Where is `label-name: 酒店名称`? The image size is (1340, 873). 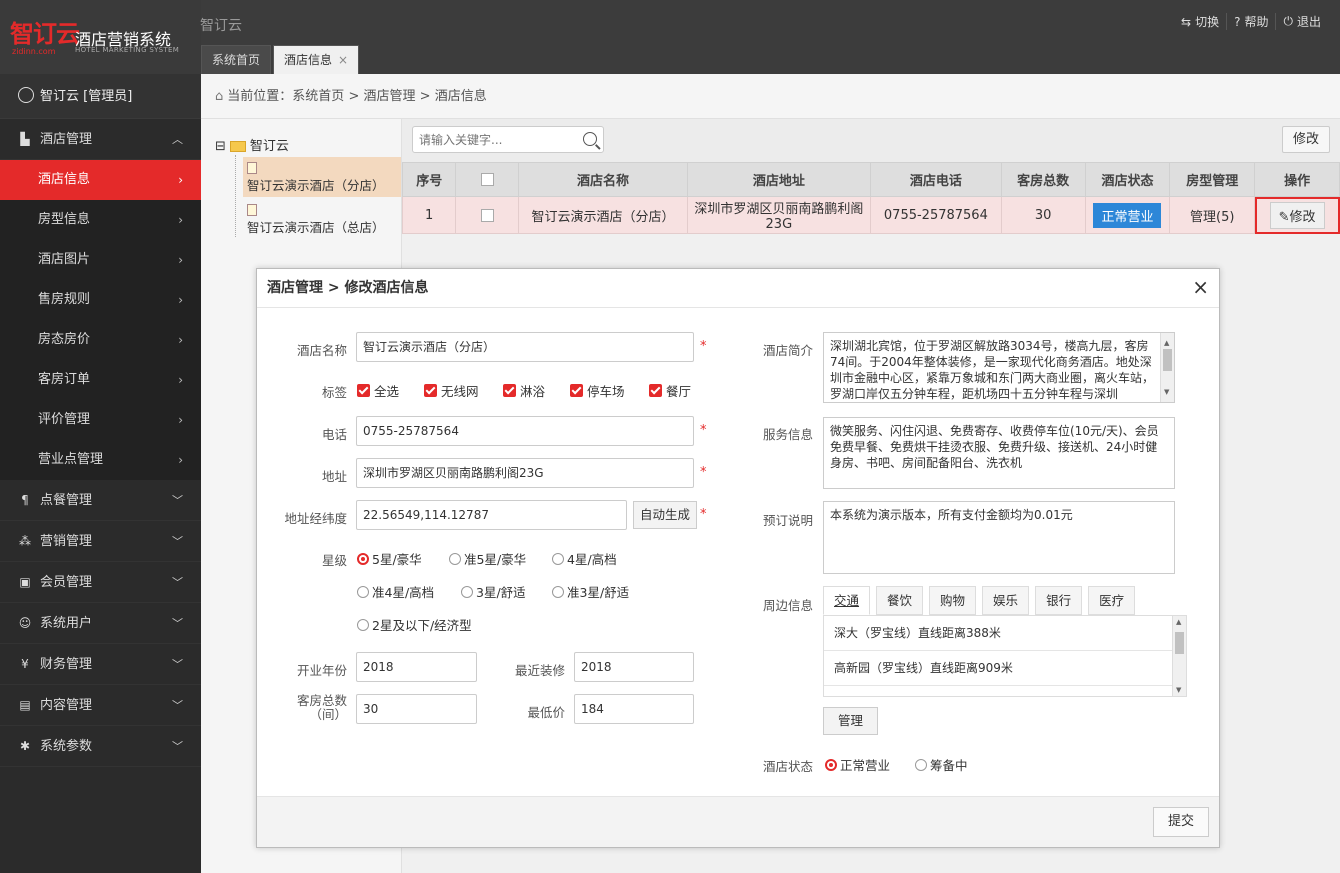
label-name: 酒店名称 is located at coordinates (321, 350).